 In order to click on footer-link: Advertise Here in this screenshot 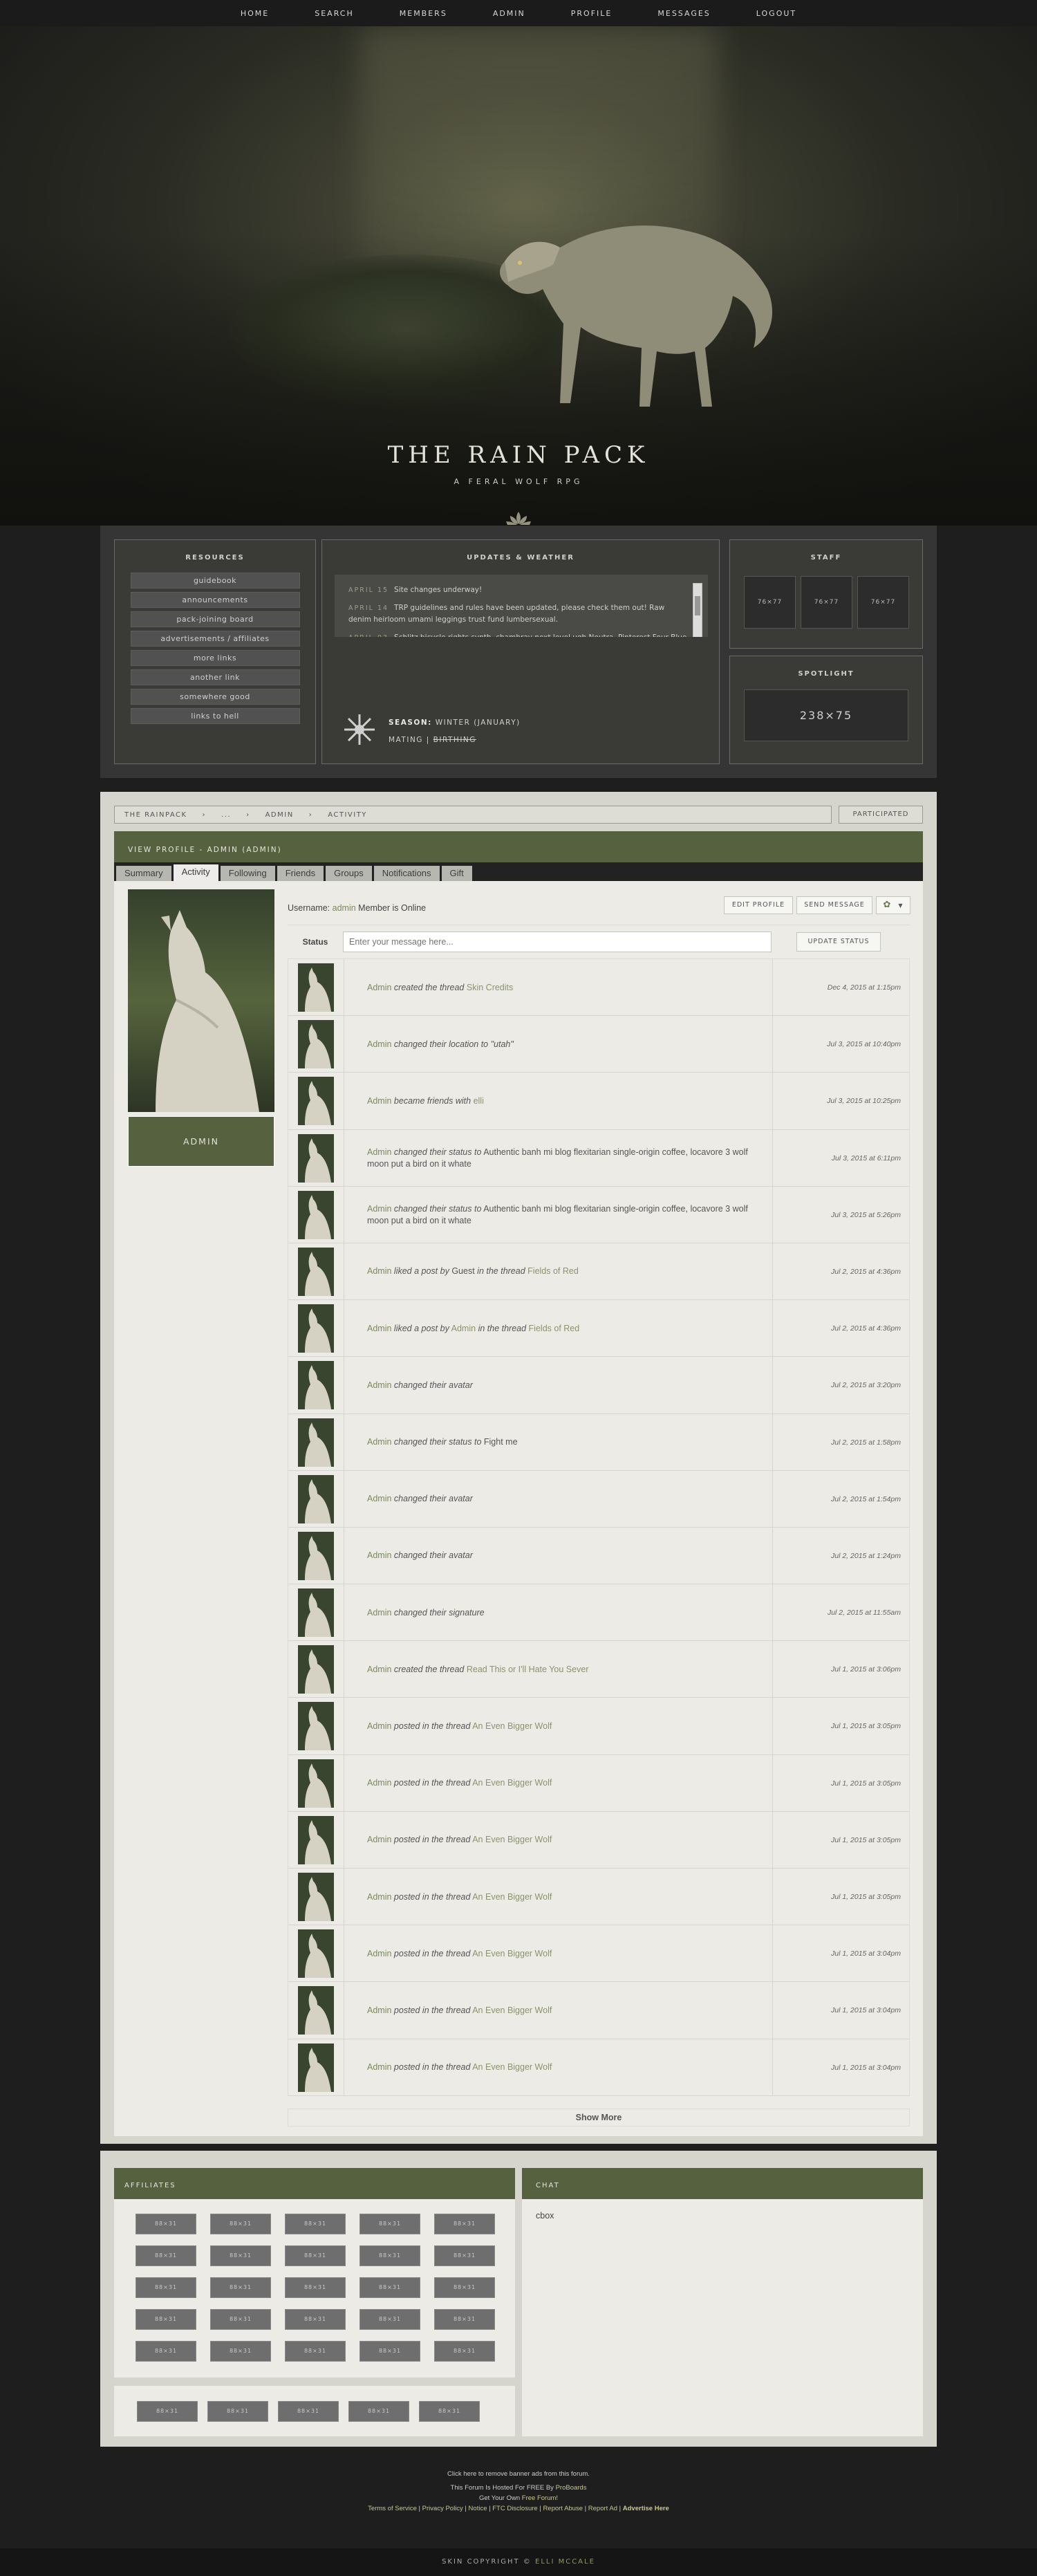, I will do `click(646, 2509)`.